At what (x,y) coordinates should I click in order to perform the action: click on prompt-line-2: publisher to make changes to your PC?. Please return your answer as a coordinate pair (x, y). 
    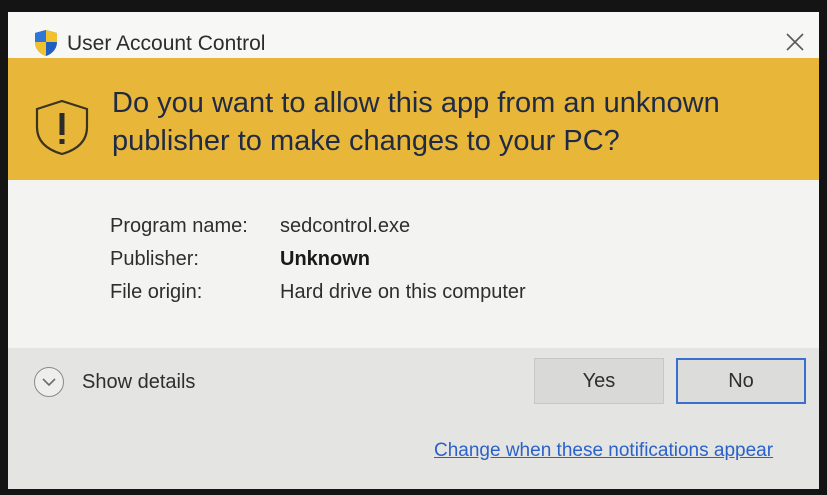
    Looking at the image, I should click on (366, 141).